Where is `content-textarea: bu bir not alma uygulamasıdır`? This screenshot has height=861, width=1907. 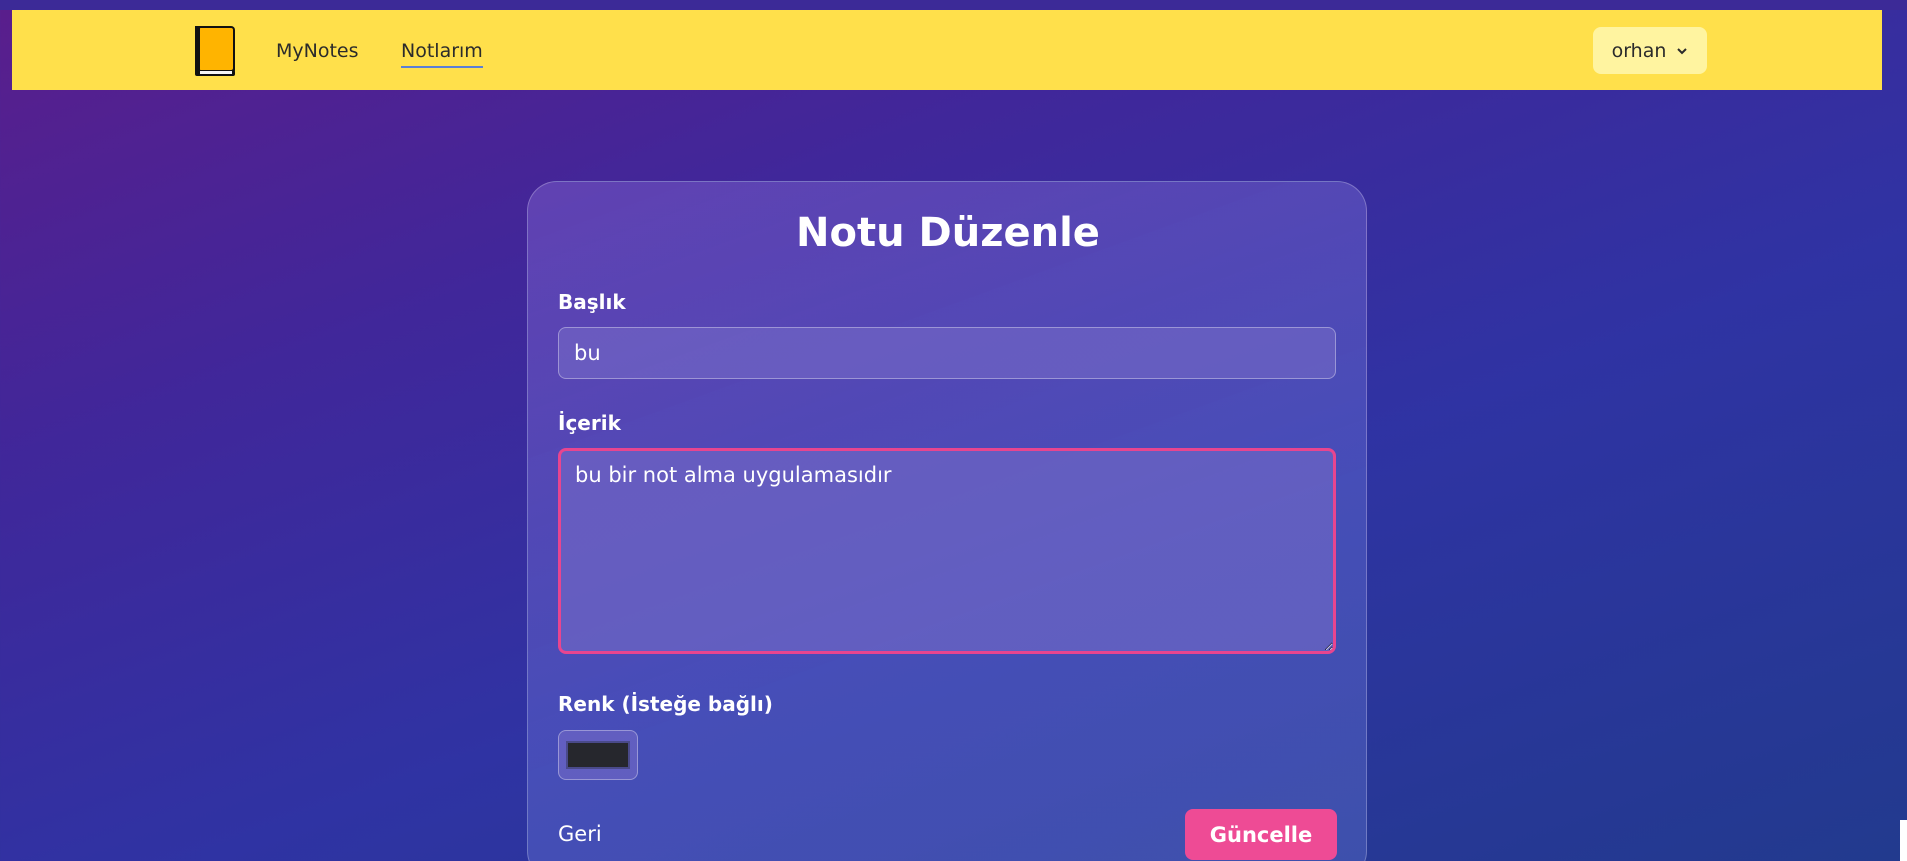
content-textarea: bu bir not alma uygulamasıdır is located at coordinates (947, 551).